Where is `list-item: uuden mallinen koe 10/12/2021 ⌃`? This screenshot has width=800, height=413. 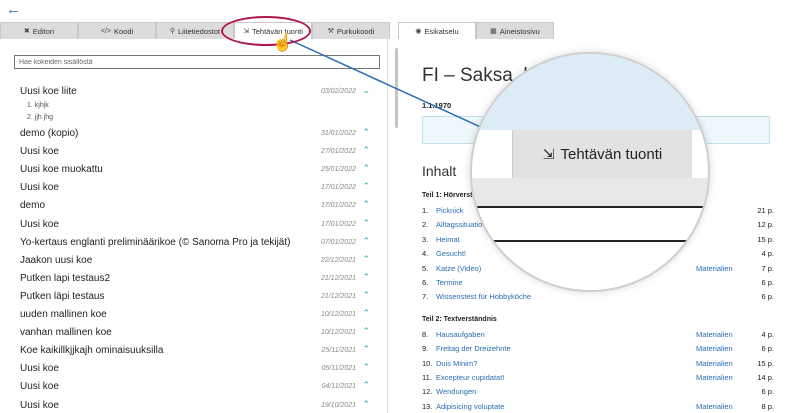 list-item: uuden mallinen koe 10/12/2021 ⌃ is located at coordinates (194, 315).